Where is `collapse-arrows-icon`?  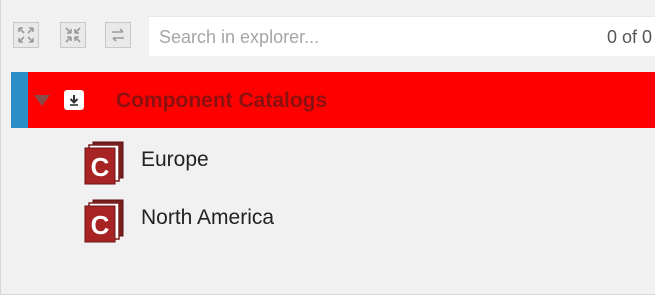
collapse-arrows-icon is located at coordinates (73, 35).